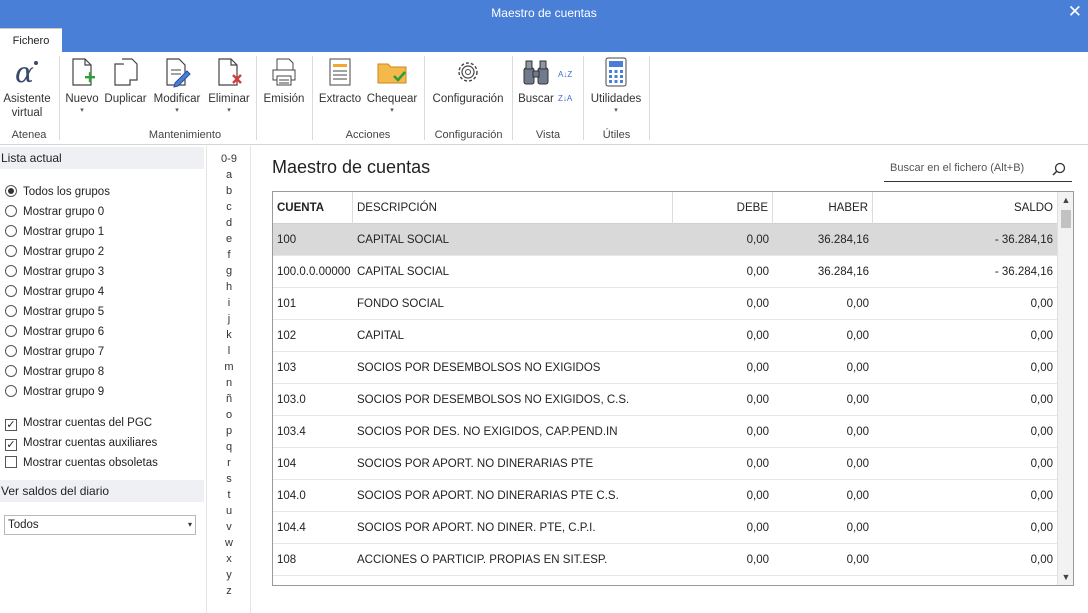  I want to click on utilidades-button: Utilidades ▾, so click(616, 85).